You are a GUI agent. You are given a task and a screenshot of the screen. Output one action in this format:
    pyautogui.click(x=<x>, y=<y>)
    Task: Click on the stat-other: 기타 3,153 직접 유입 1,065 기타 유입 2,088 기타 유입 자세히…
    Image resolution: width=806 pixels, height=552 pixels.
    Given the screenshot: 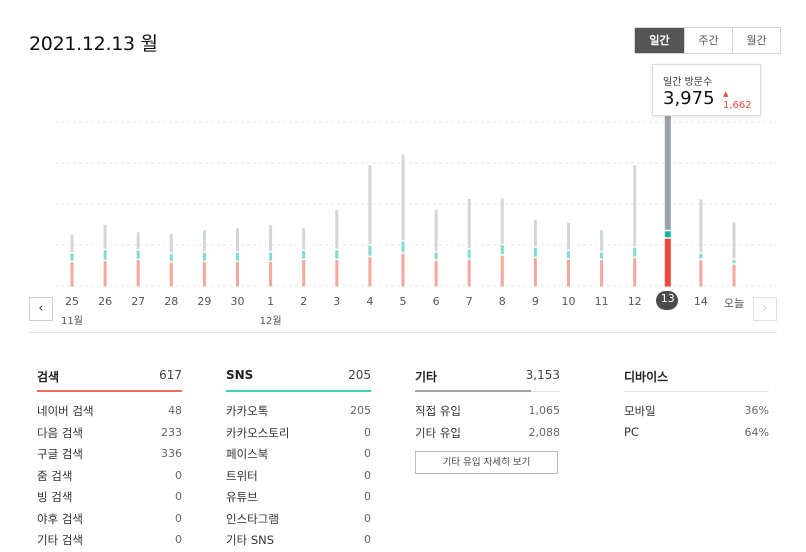 What is the action you would take?
    pyautogui.click(x=487, y=419)
    